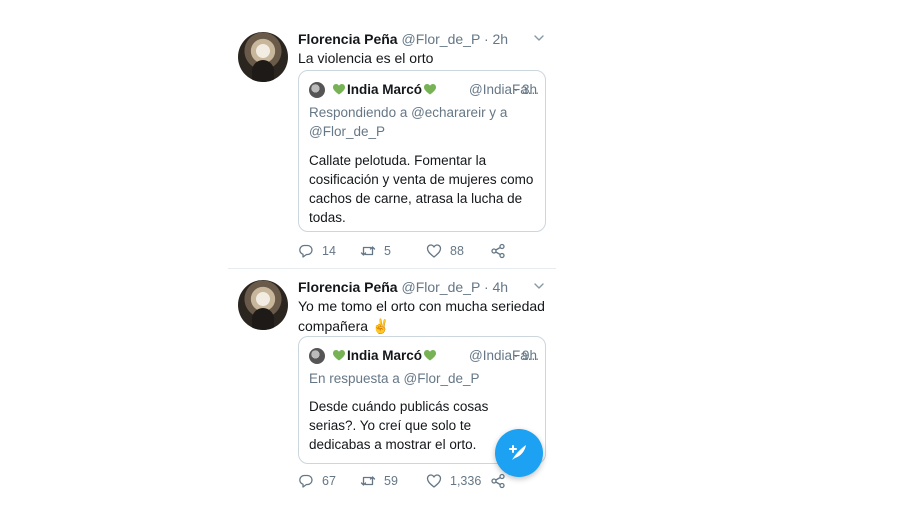 This screenshot has height=505, width=900. Describe the element at coordinates (529, 89) in the screenshot. I see `quoted-tweet-time: 3h` at that location.